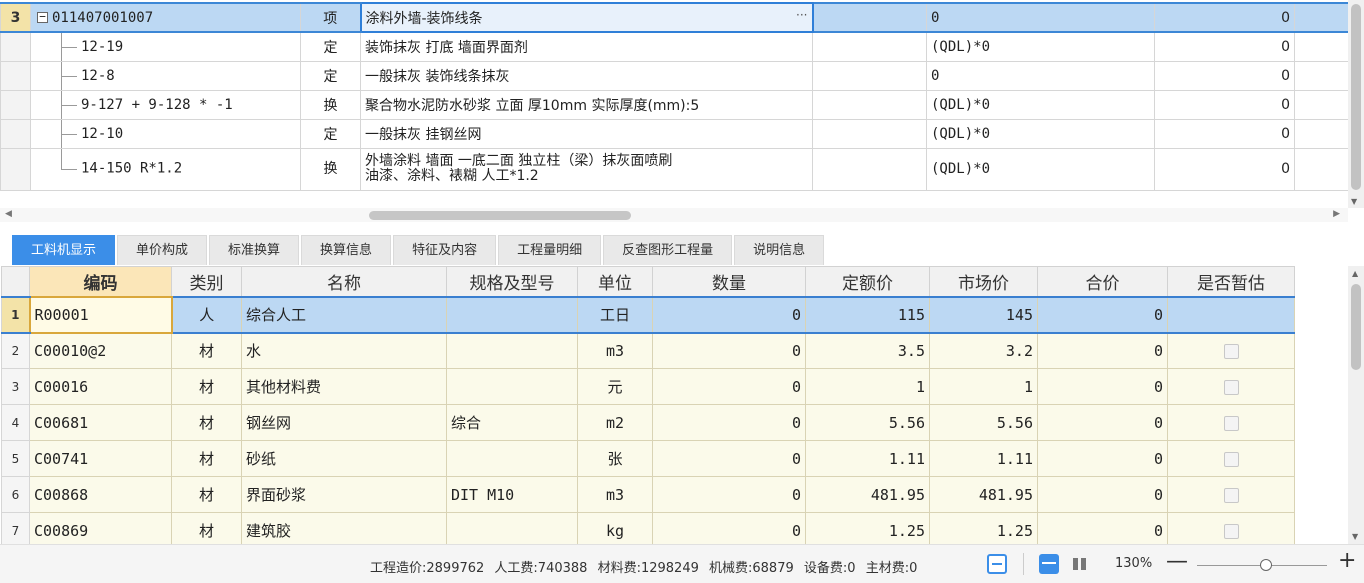  I want to click on resource-quota-price: 5.56, so click(867, 422).